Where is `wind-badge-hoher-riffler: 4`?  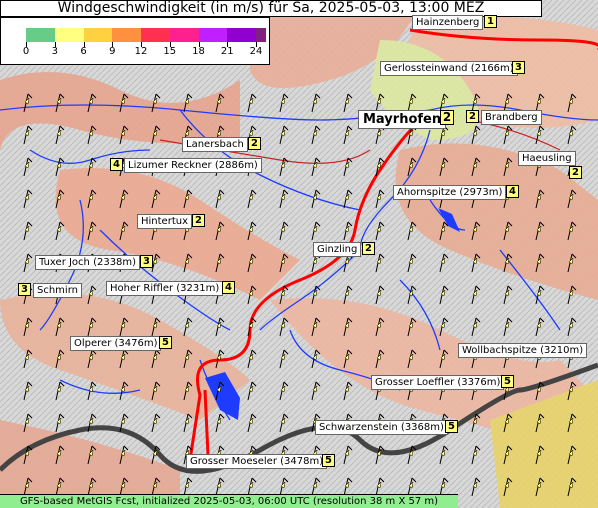
wind-badge-hoher-riffler: 4 is located at coordinates (228, 287).